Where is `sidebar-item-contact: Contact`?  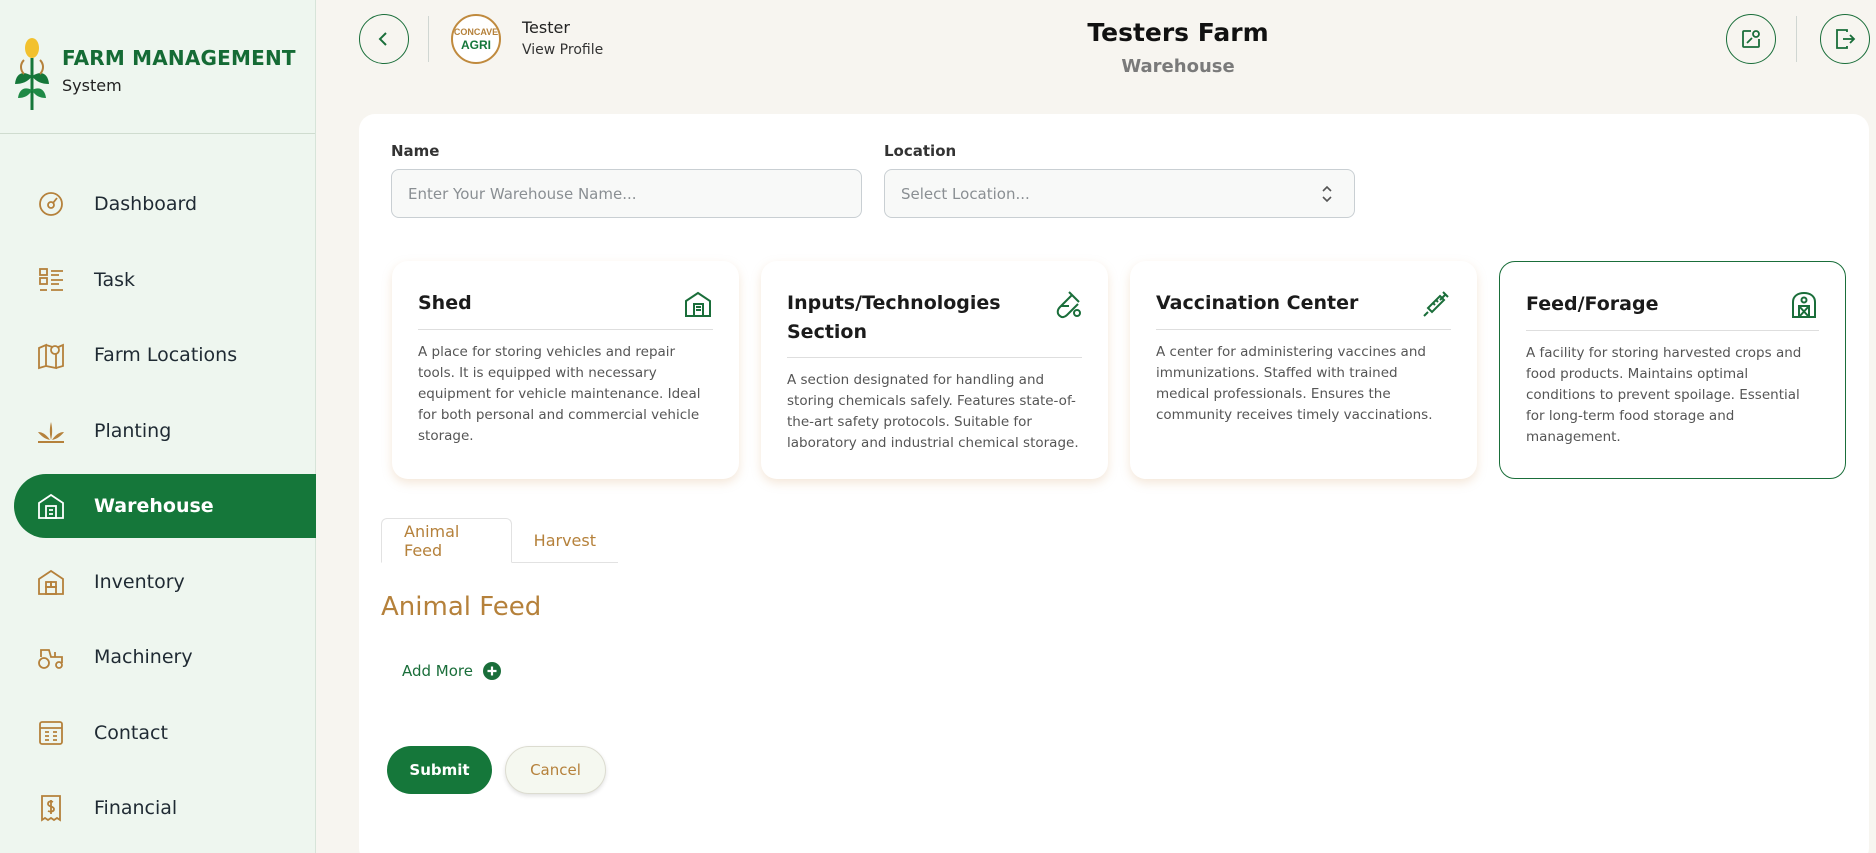
sidebar-item-contact: Contact is located at coordinates (165, 733).